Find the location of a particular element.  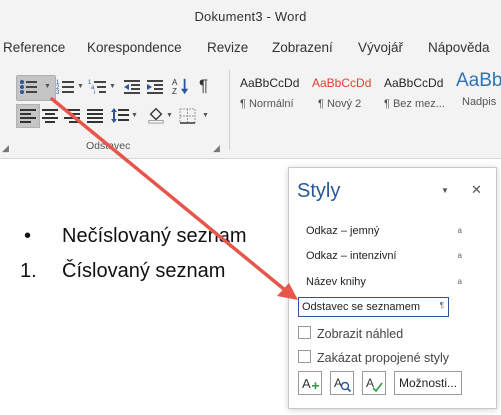

close-icon: ✕ is located at coordinates (476, 190).